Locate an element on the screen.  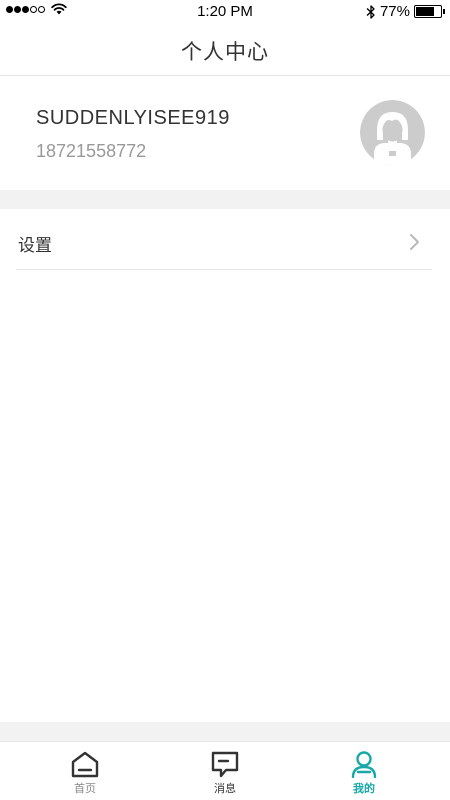
settings-label: 设置 is located at coordinates (35, 246).